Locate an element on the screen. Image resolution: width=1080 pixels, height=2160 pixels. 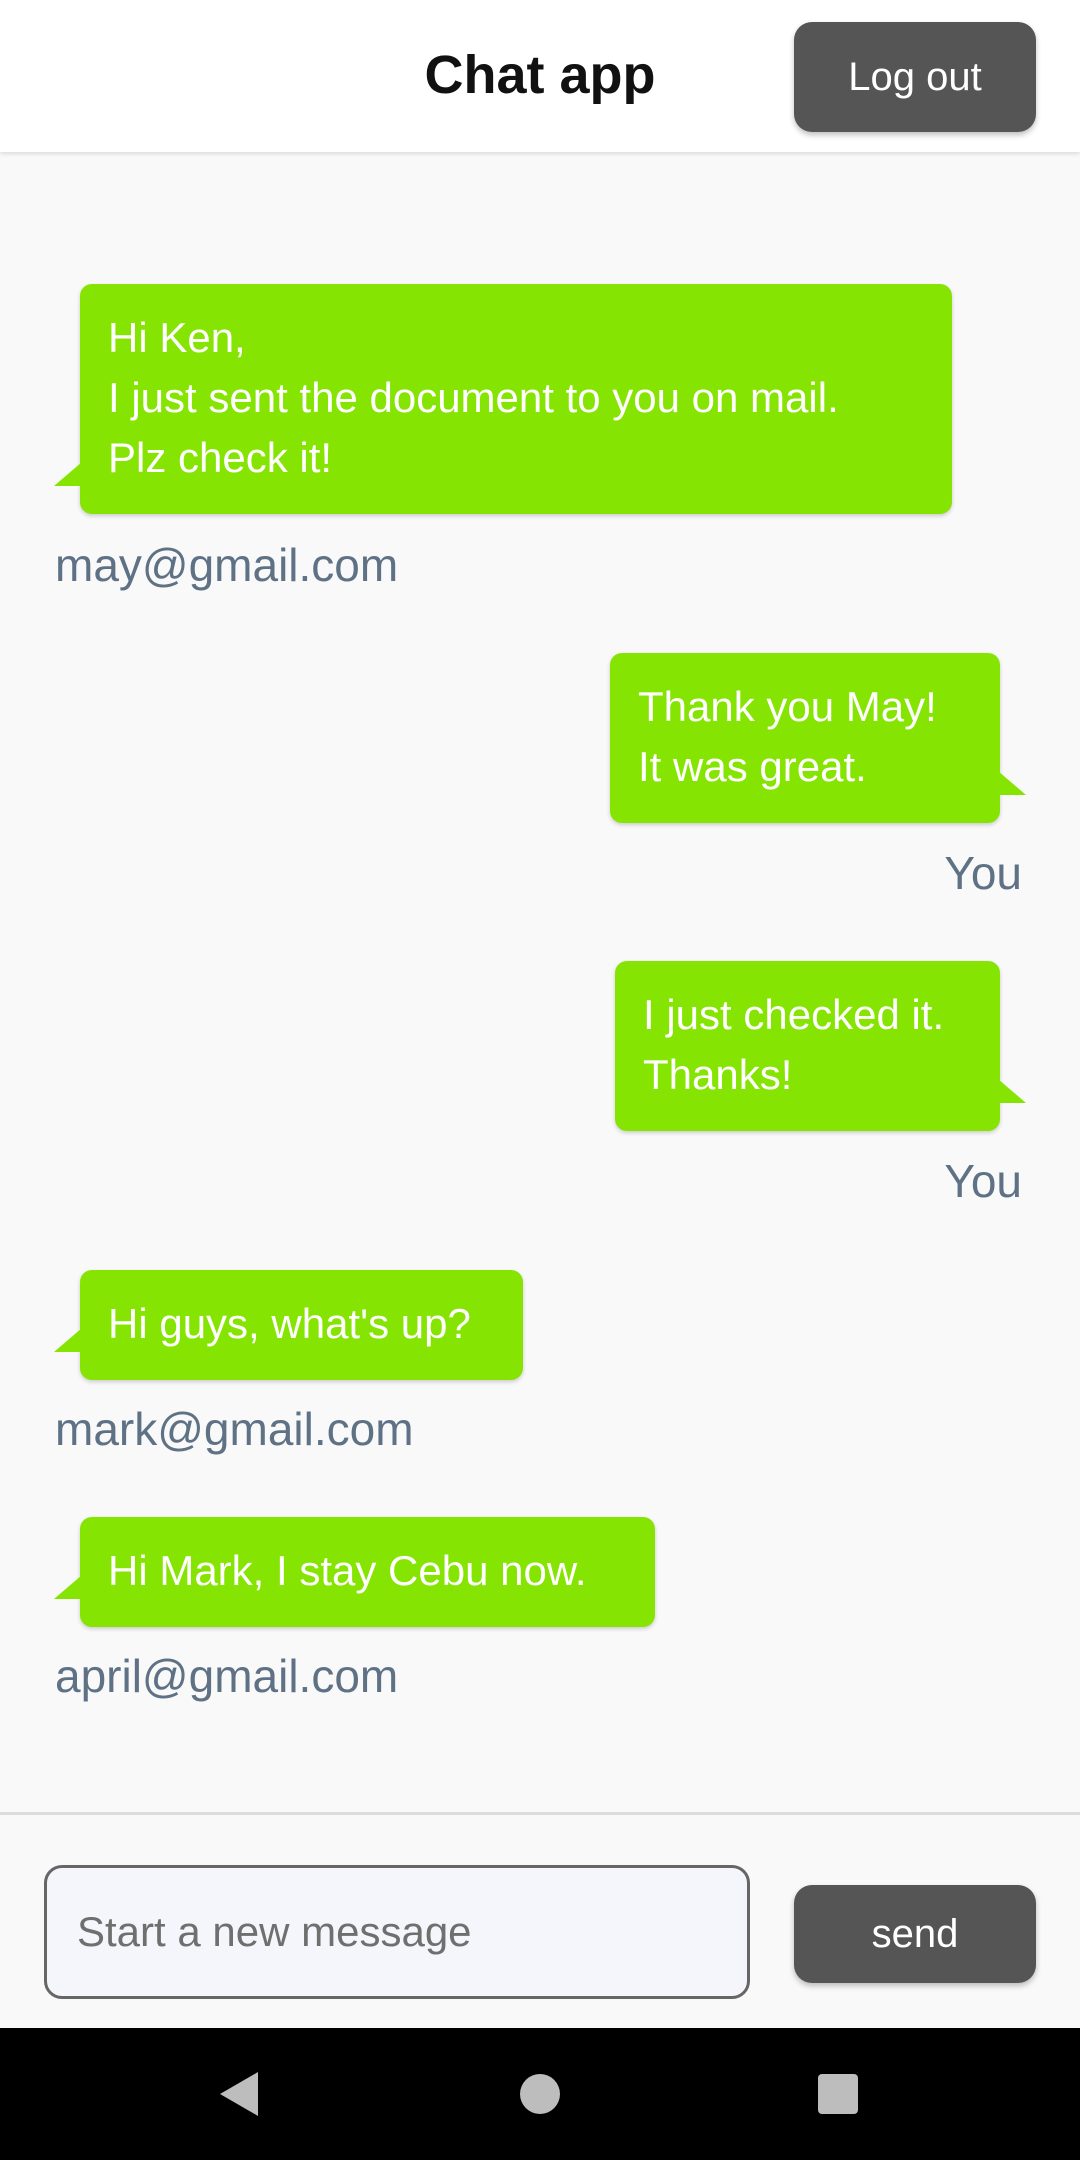
message-composer: send is located at coordinates (540, 1921).